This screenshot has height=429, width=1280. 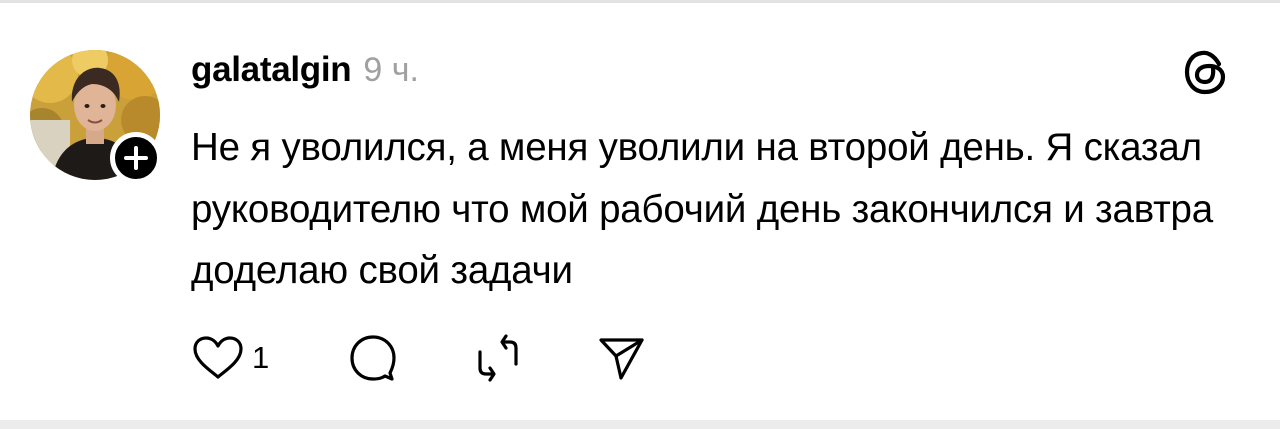 I want to click on plus-icon, so click(x=136, y=158).